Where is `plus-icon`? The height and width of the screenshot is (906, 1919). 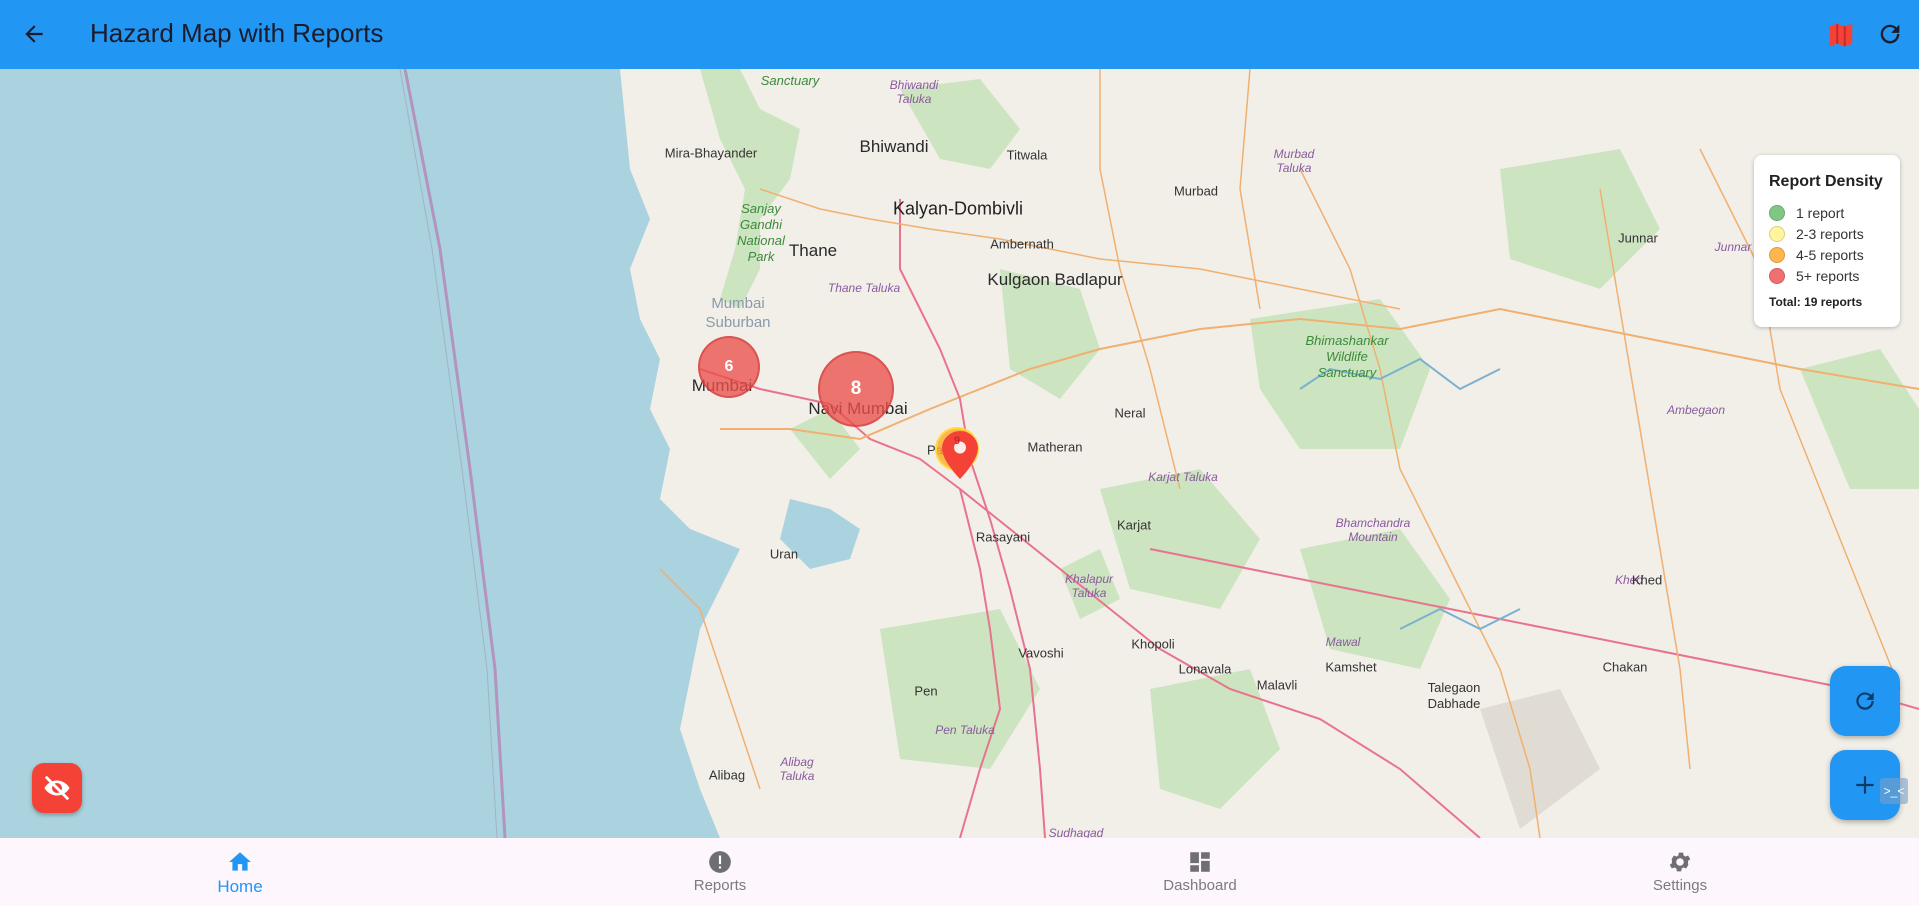
plus-icon is located at coordinates (1865, 785).